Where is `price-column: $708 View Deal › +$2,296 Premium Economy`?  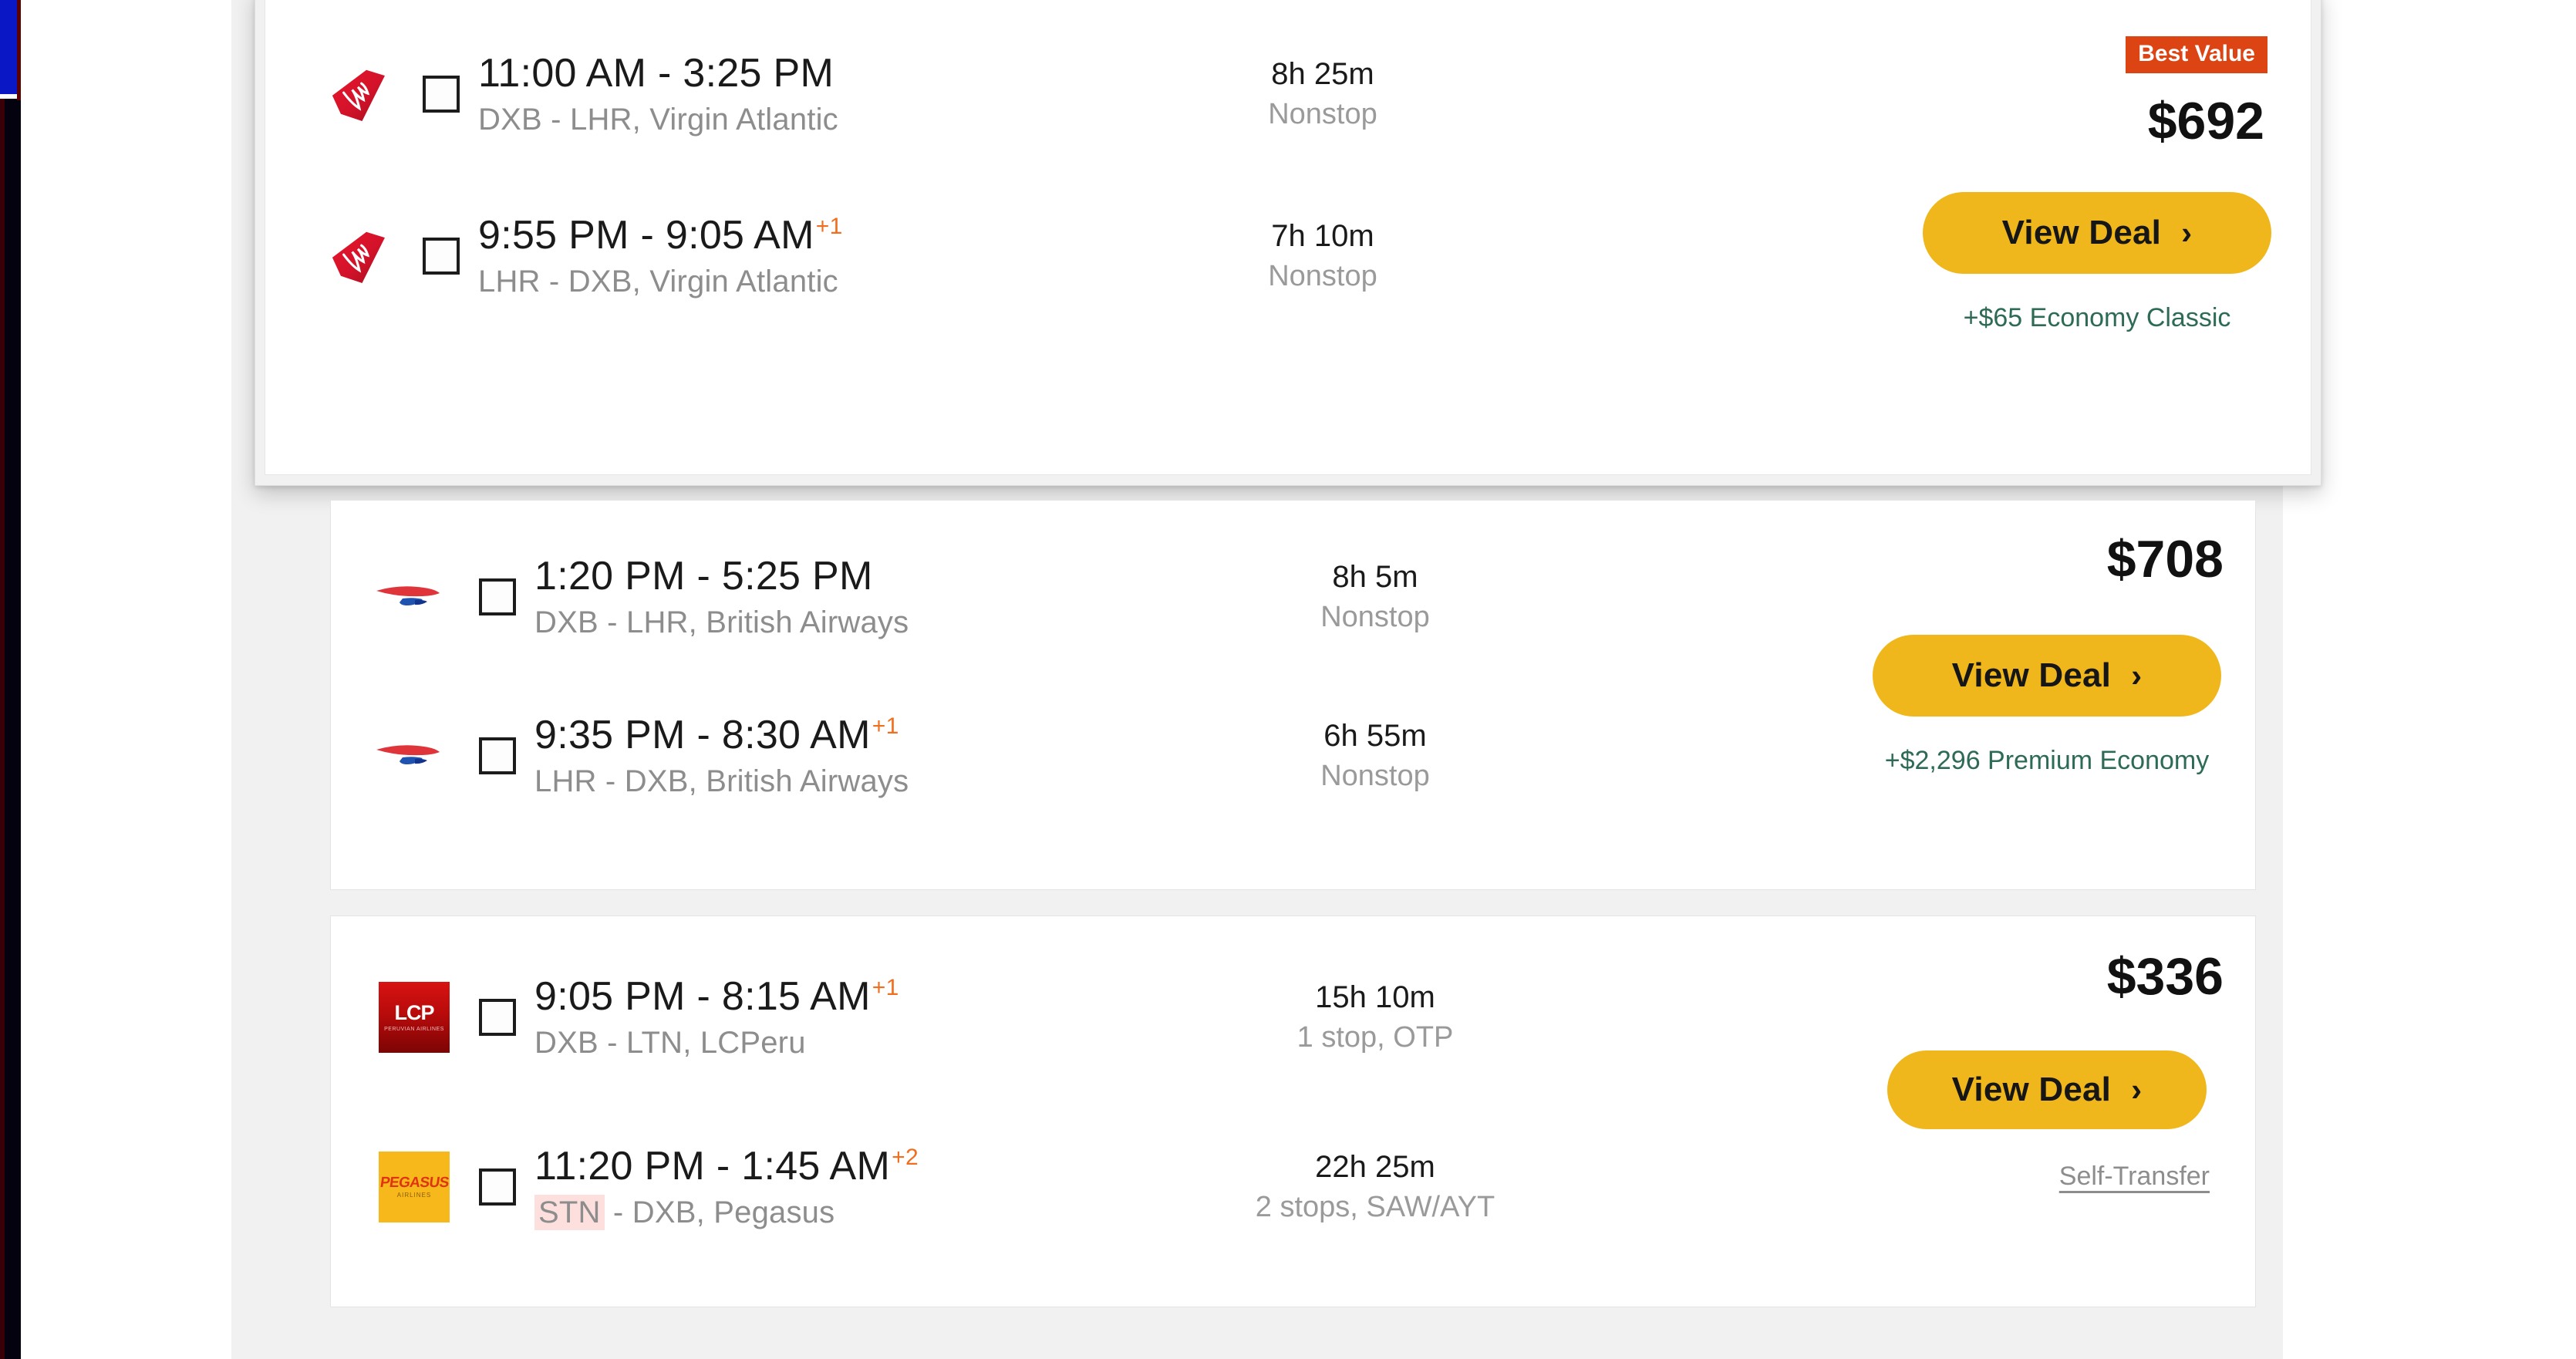 price-column: $708 View Deal › +$2,296 Premium Economy is located at coordinates (2047, 653).